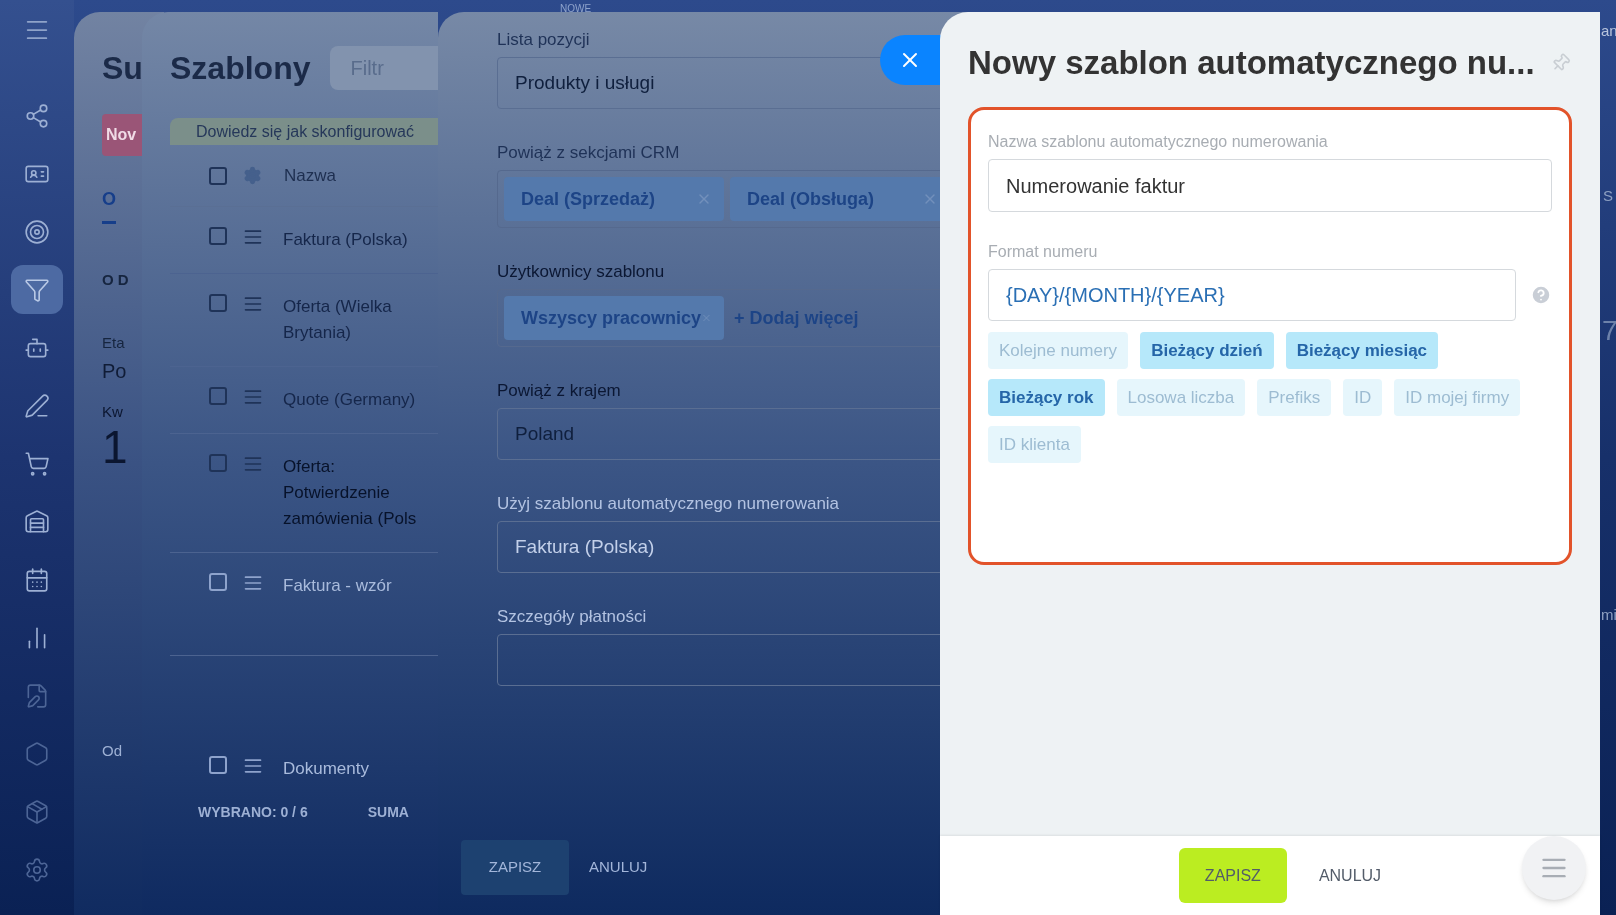 The width and height of the screenshot is (1616, 915). What do you see at coordinates (114, 371) in the screenshot?
I see `field-value: Po` at bounding box center [114, 371].